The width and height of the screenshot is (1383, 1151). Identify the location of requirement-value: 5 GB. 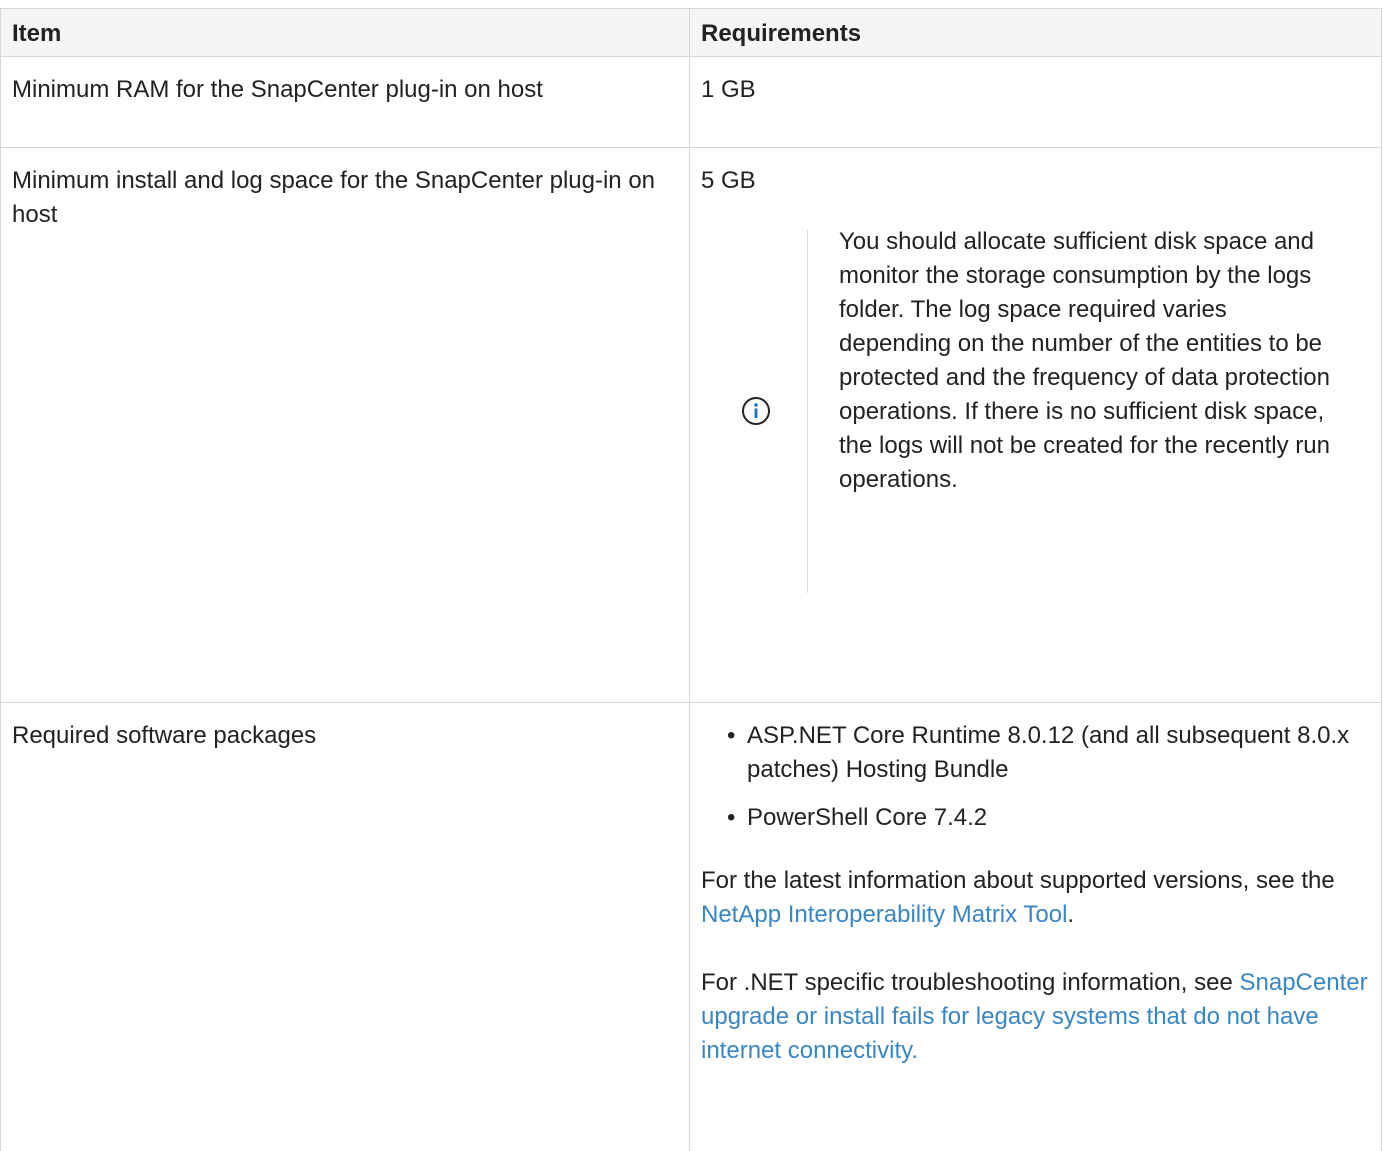
(1037, 181).